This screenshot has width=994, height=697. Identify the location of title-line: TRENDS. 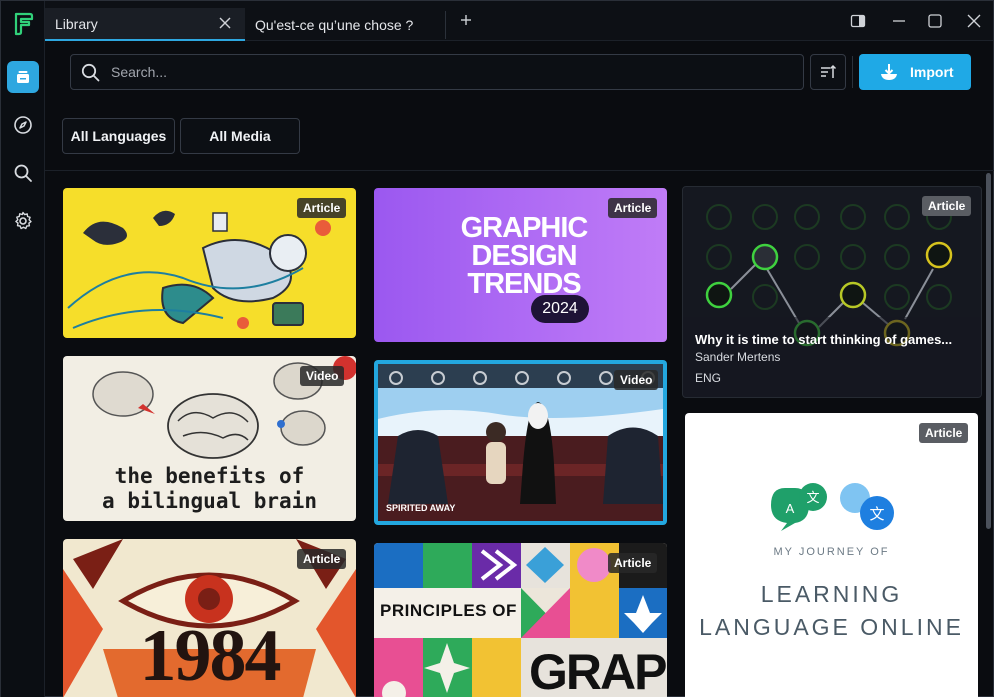
(524, 284).